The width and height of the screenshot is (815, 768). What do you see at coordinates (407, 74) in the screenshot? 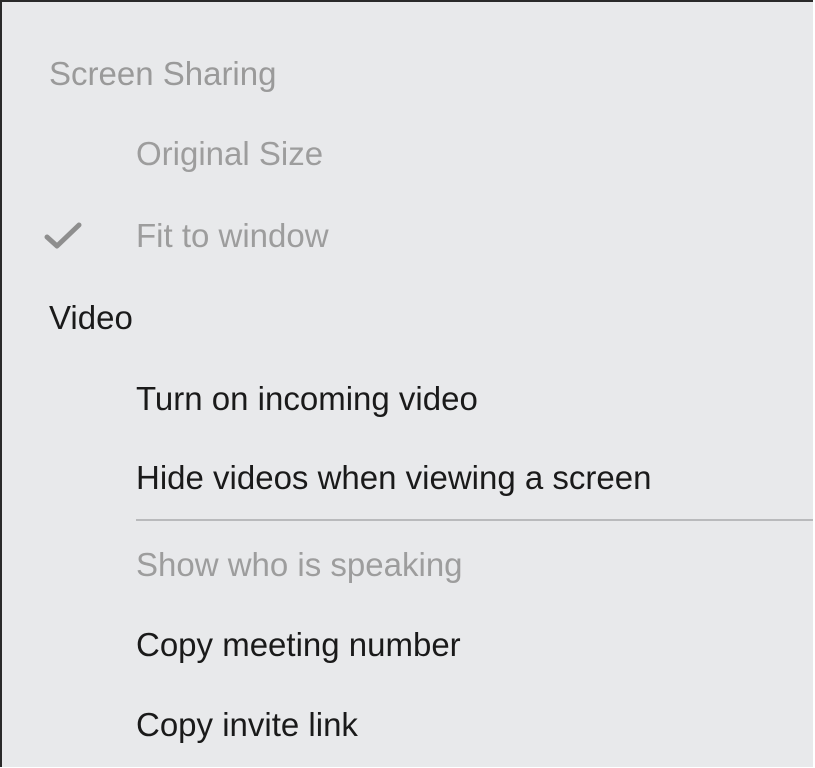
I see `section-header-screen-sharing: Screen Sharing` at bounding box center [407, 74].